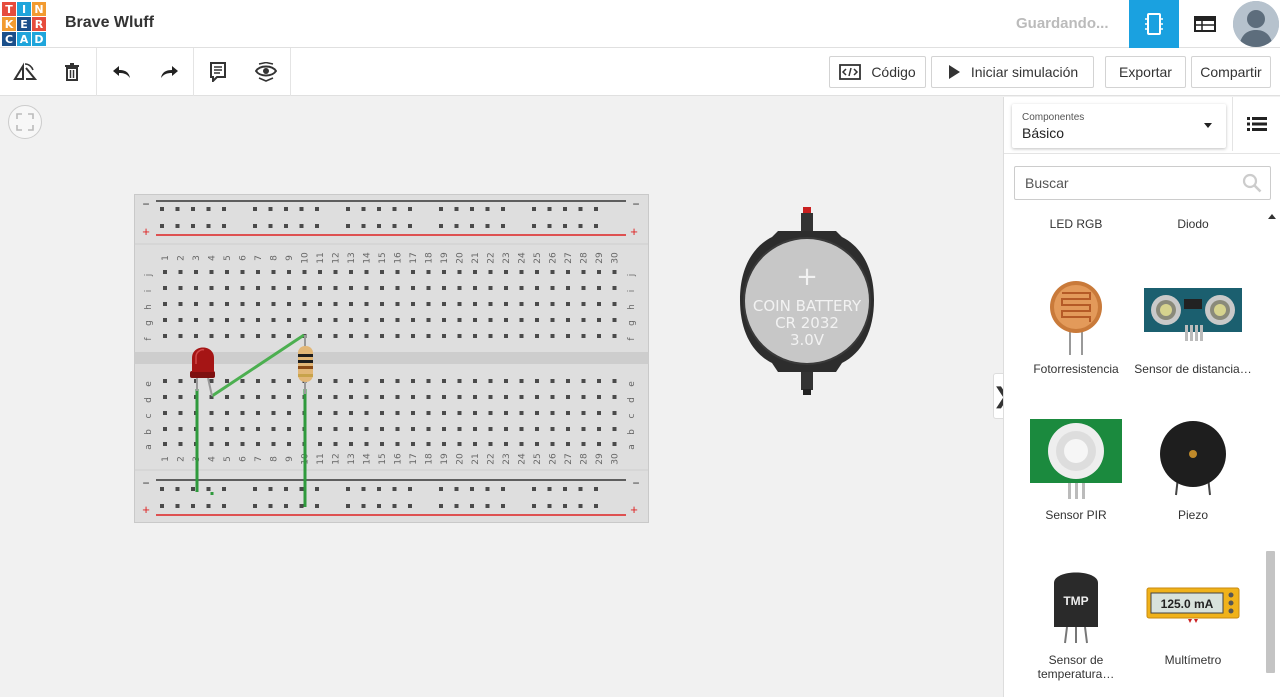 The width and height of the screenshot is (1280, 697). What do you see at coordinates (1205, 24) in the screenshot?
I see `schematic-view-button` at bounding box center [1205, 24].